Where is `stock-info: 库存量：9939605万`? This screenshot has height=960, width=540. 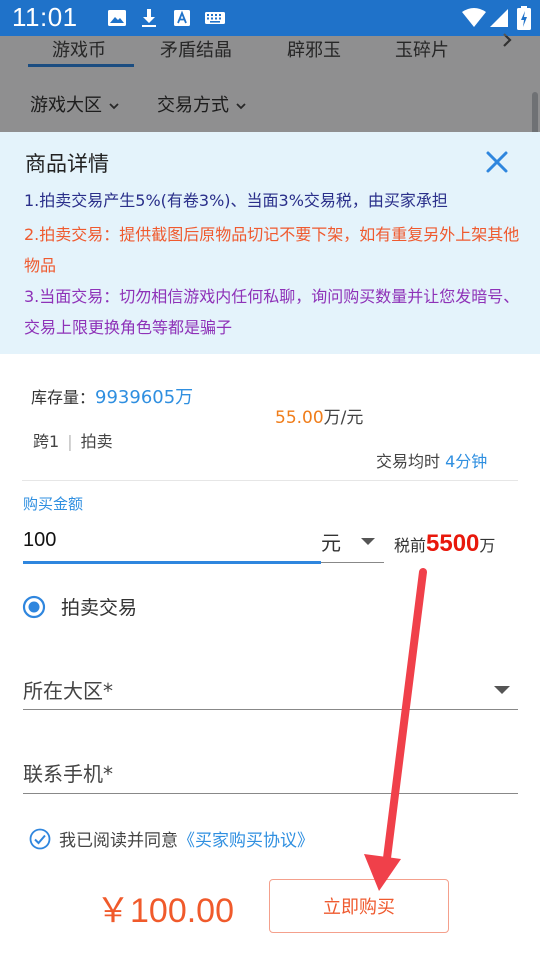
stock-info: 库存量：9939605万 is located at coordinates (112, 396).